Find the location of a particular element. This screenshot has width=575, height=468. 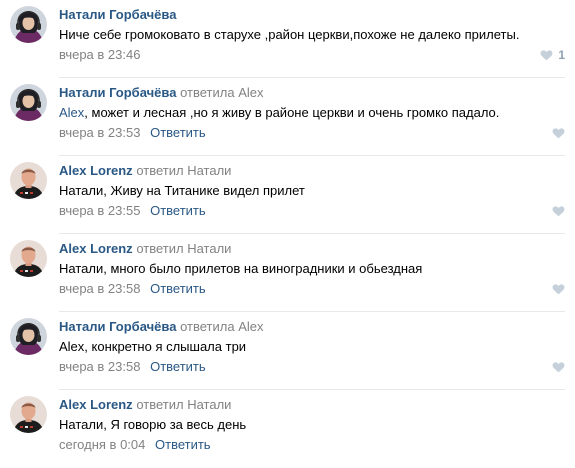

comment-header: Натали Горбачёва is located at coordinates (117, 15).